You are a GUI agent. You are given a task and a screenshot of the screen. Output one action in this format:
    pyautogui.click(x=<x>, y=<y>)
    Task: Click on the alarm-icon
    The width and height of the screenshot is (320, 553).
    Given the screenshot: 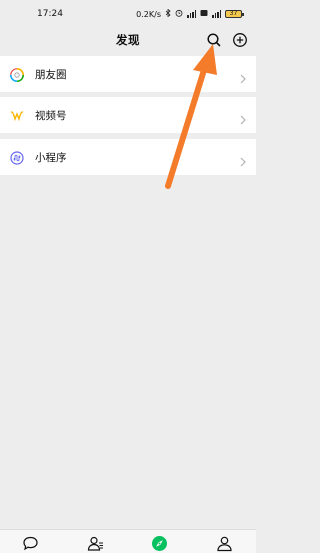 What is the action you would take?
    pyautogui.click(x=179, y=14)
    